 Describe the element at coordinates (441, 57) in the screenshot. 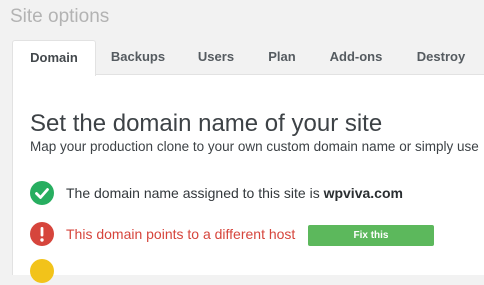

I see `tab-destroy: Destroy` at that location.